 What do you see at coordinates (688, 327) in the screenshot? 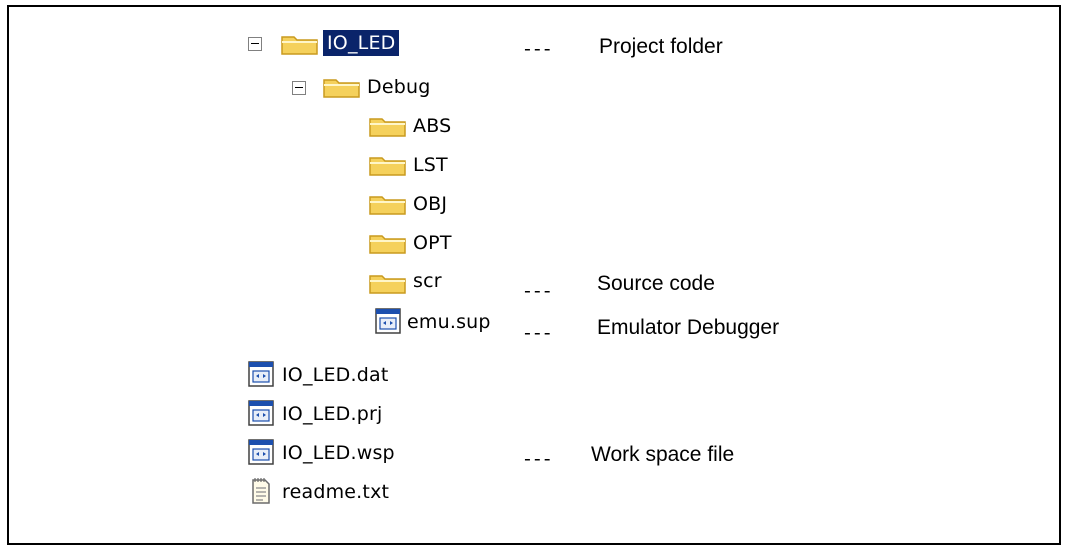
I see `annotation-emulator-debugger: Emulator Debugger` at bounding box center [688, 327].